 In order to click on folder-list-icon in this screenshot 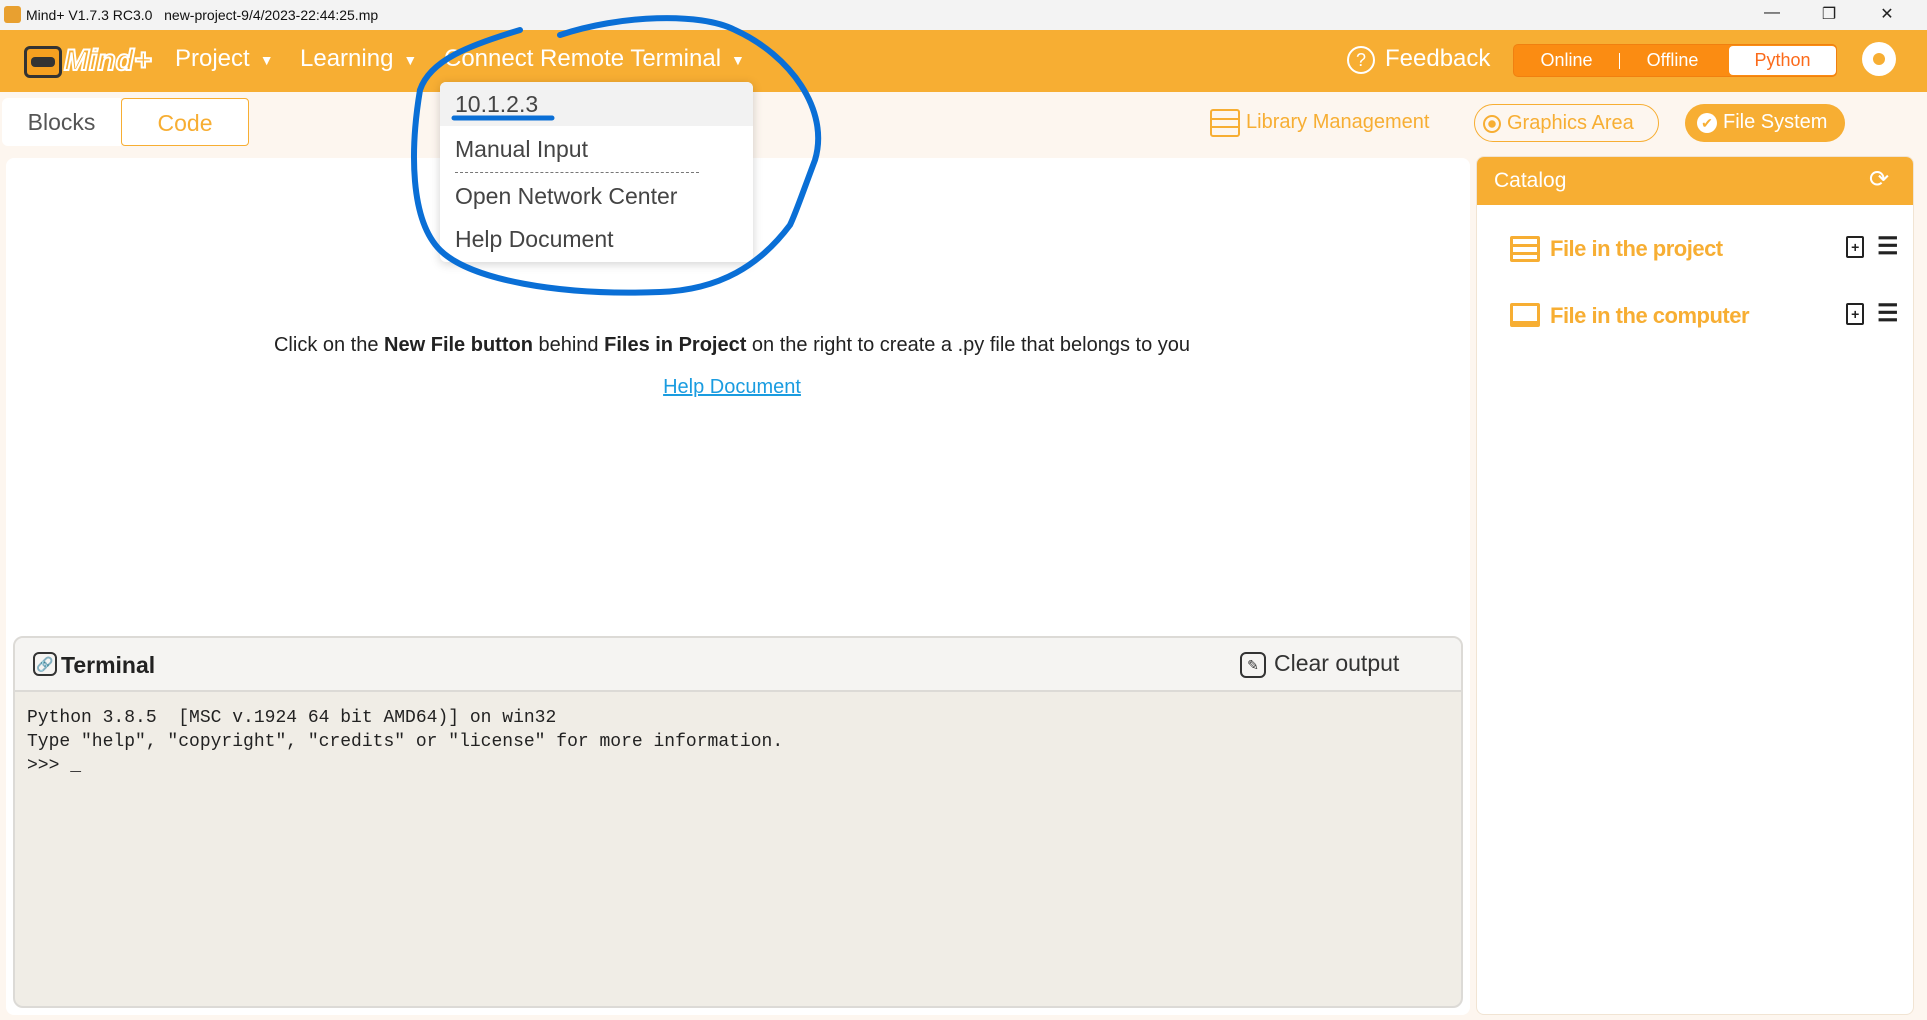, I will do `click(1525, 249)`.